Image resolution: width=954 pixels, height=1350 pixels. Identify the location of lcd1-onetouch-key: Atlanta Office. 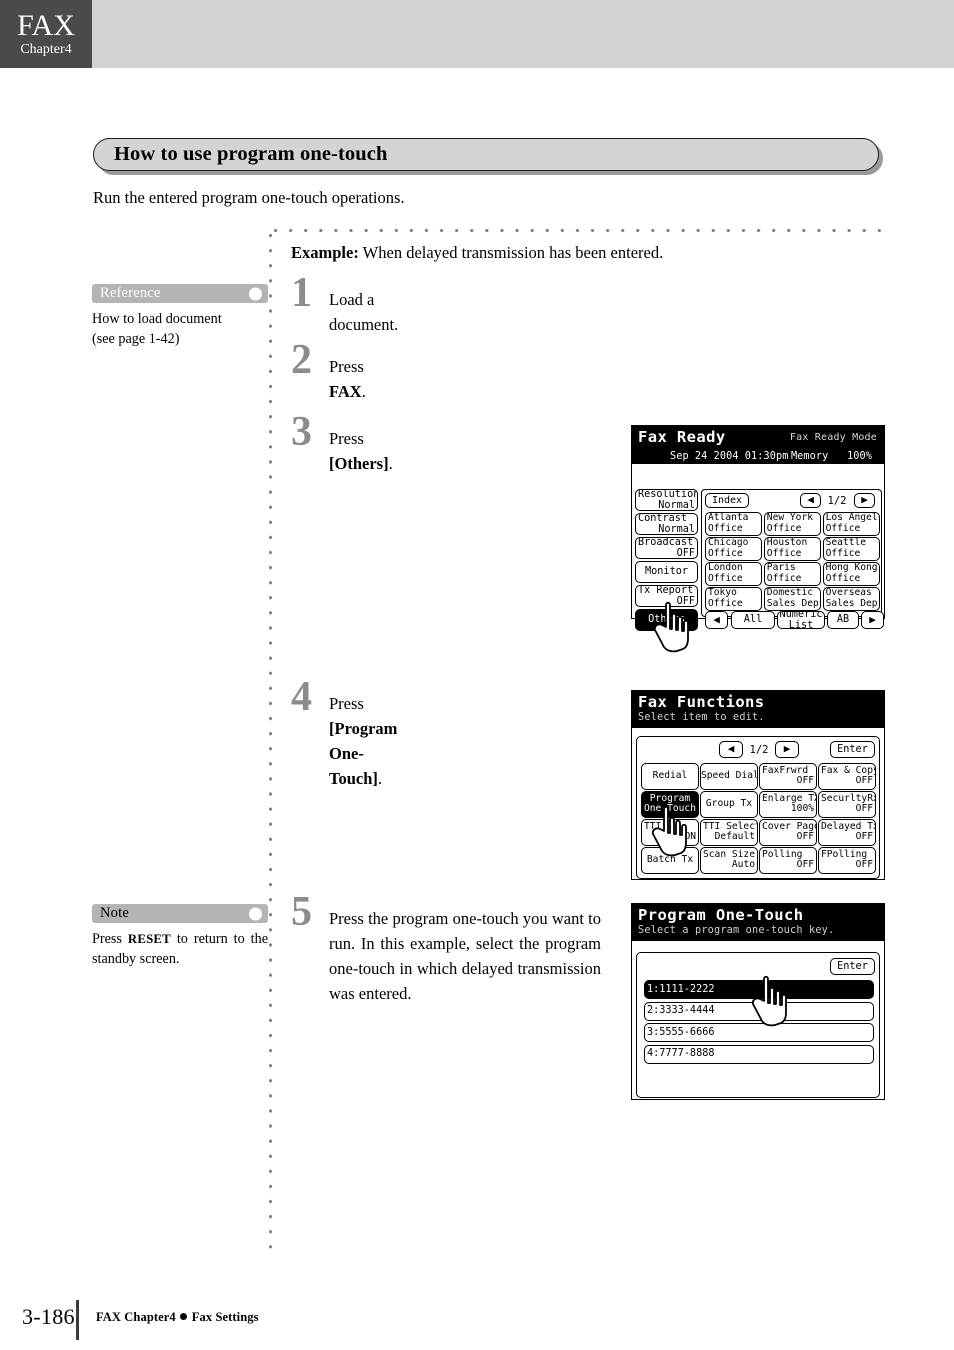
(734, 524).